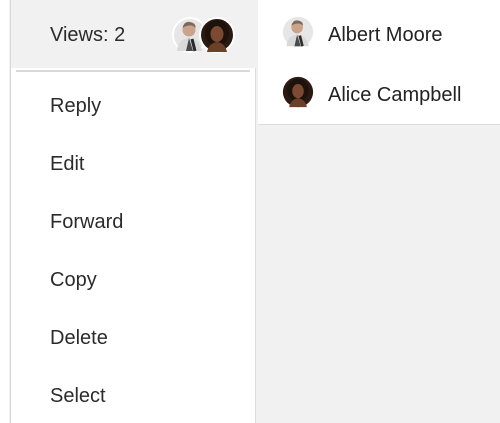  I want to click on menu-item-copy: Copy, so click(133, 280).